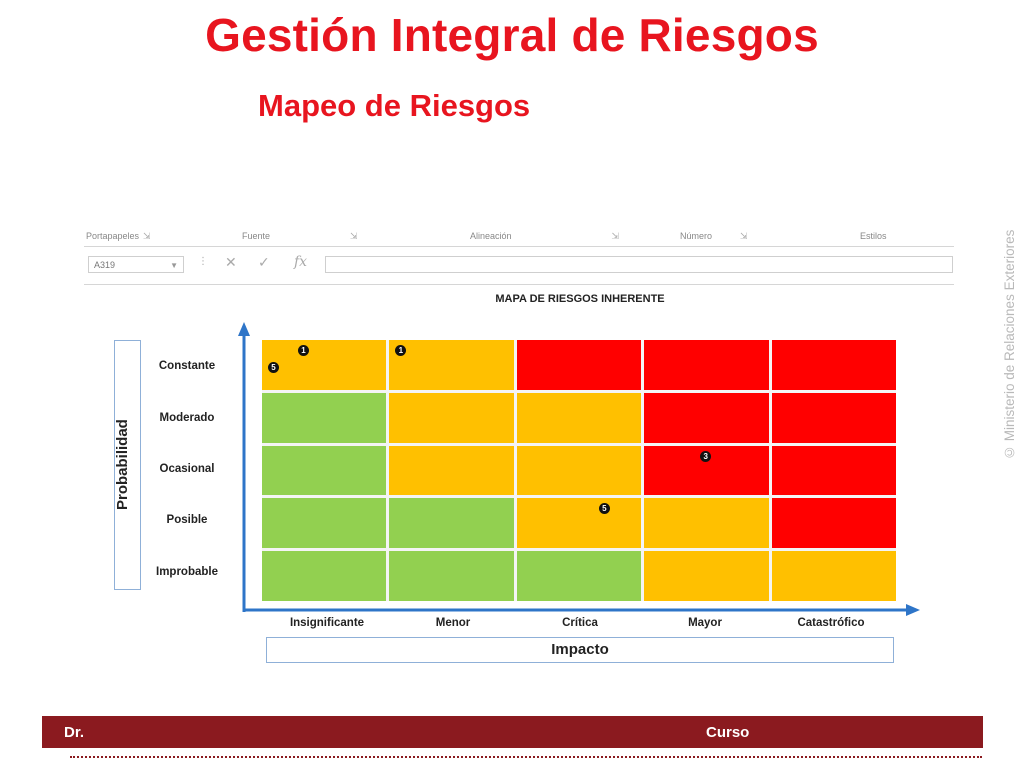 This screenshot has width=1024, height=768. What do you see at coordinates (706, 456) in the screenshot?
I see `risk-marker-icon: 3` at bounding box center [706, 456].